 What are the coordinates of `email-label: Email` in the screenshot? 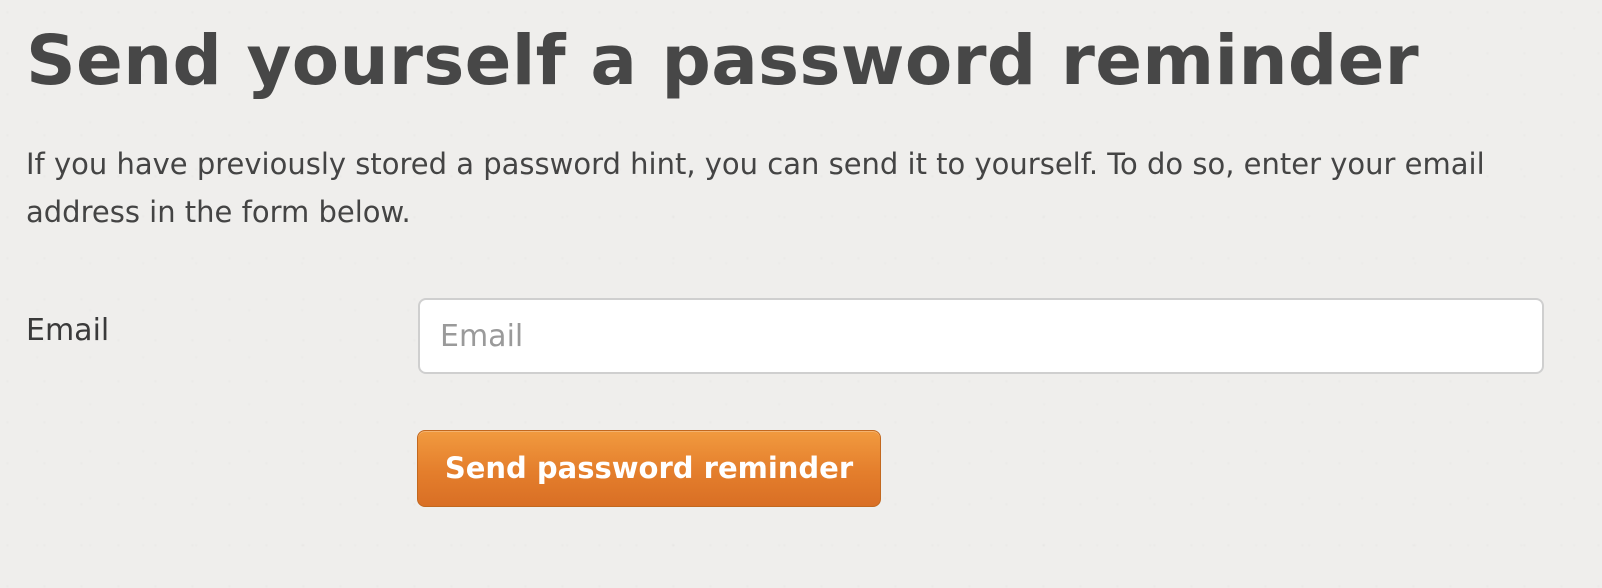 It's located at (68, 330).